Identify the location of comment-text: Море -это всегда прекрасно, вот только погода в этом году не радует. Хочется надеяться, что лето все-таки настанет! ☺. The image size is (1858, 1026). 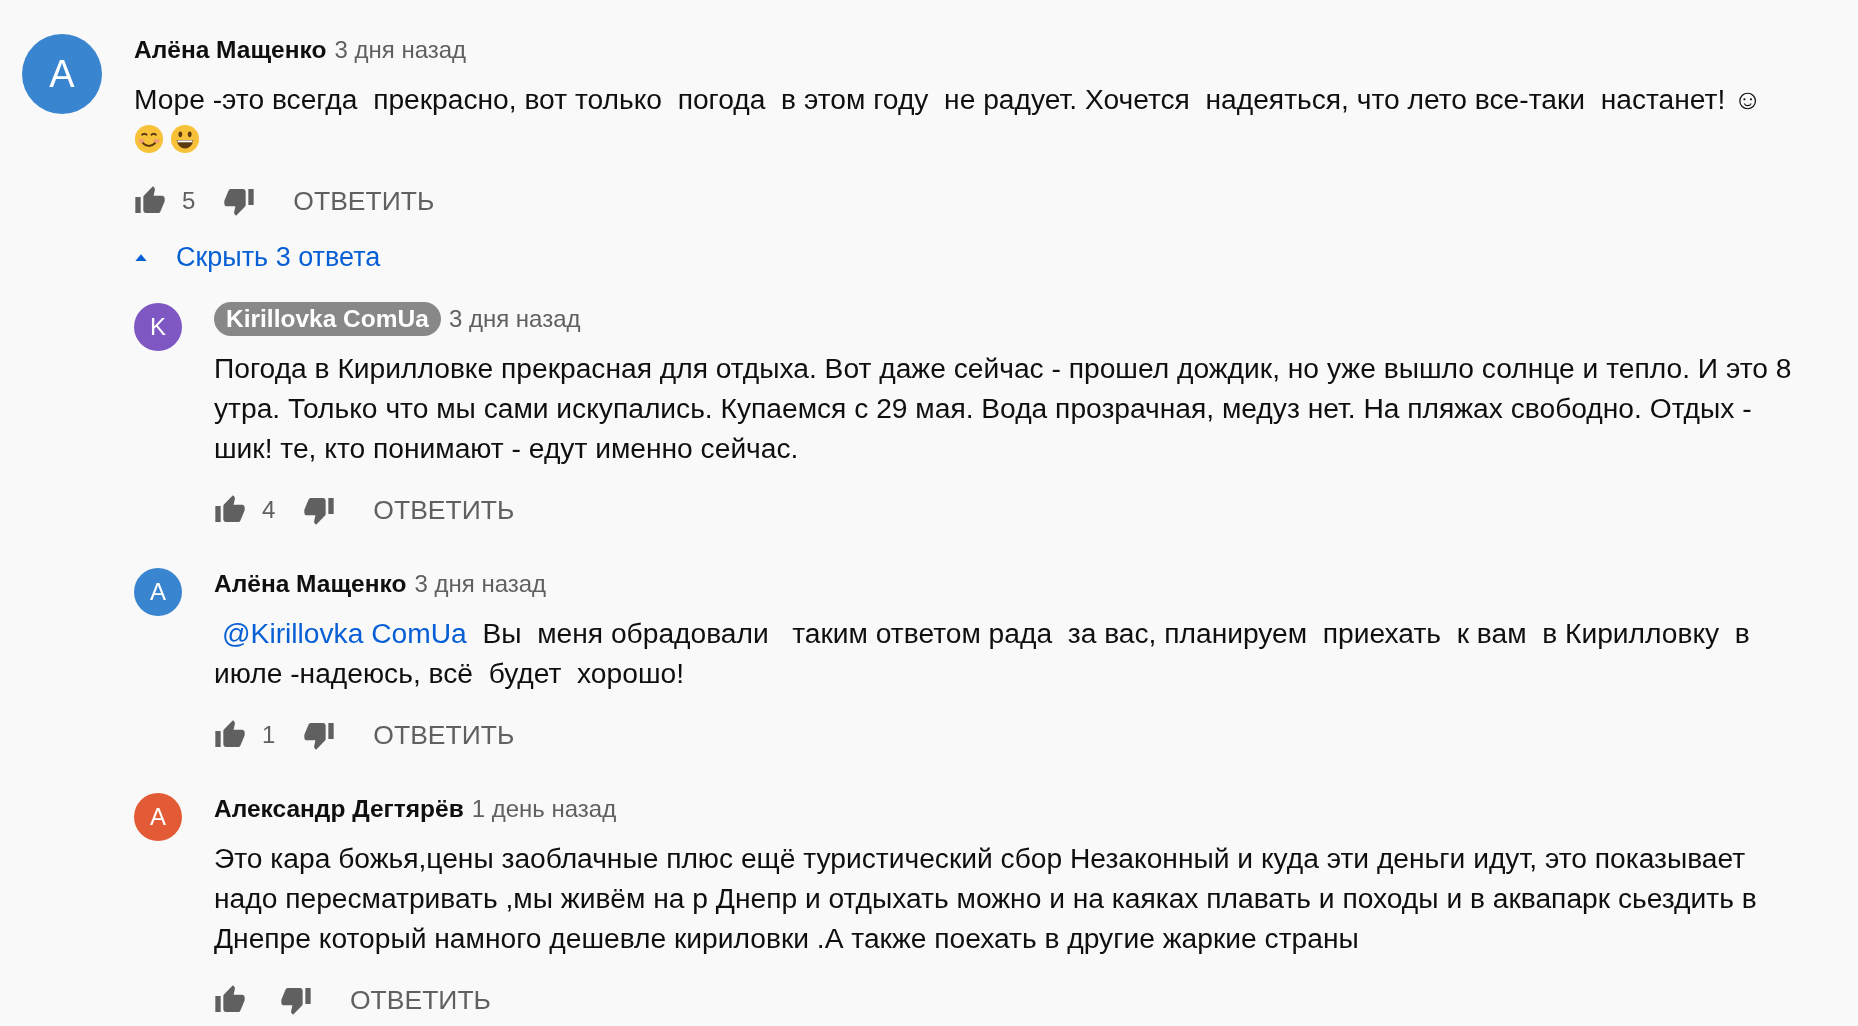
(948, 99).